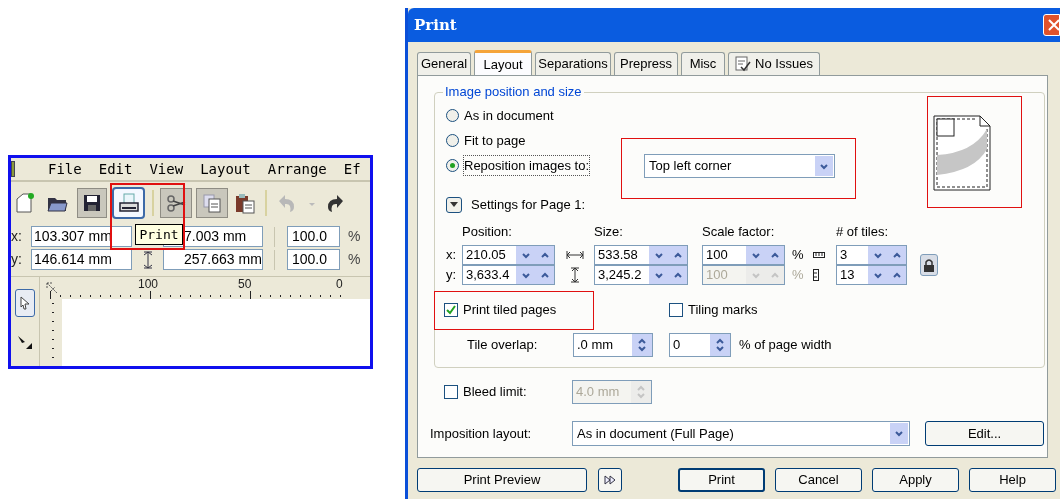  Describe the element at coordinates (575, 255) in the screenshot. I see `width-arrows-icon` at that location.